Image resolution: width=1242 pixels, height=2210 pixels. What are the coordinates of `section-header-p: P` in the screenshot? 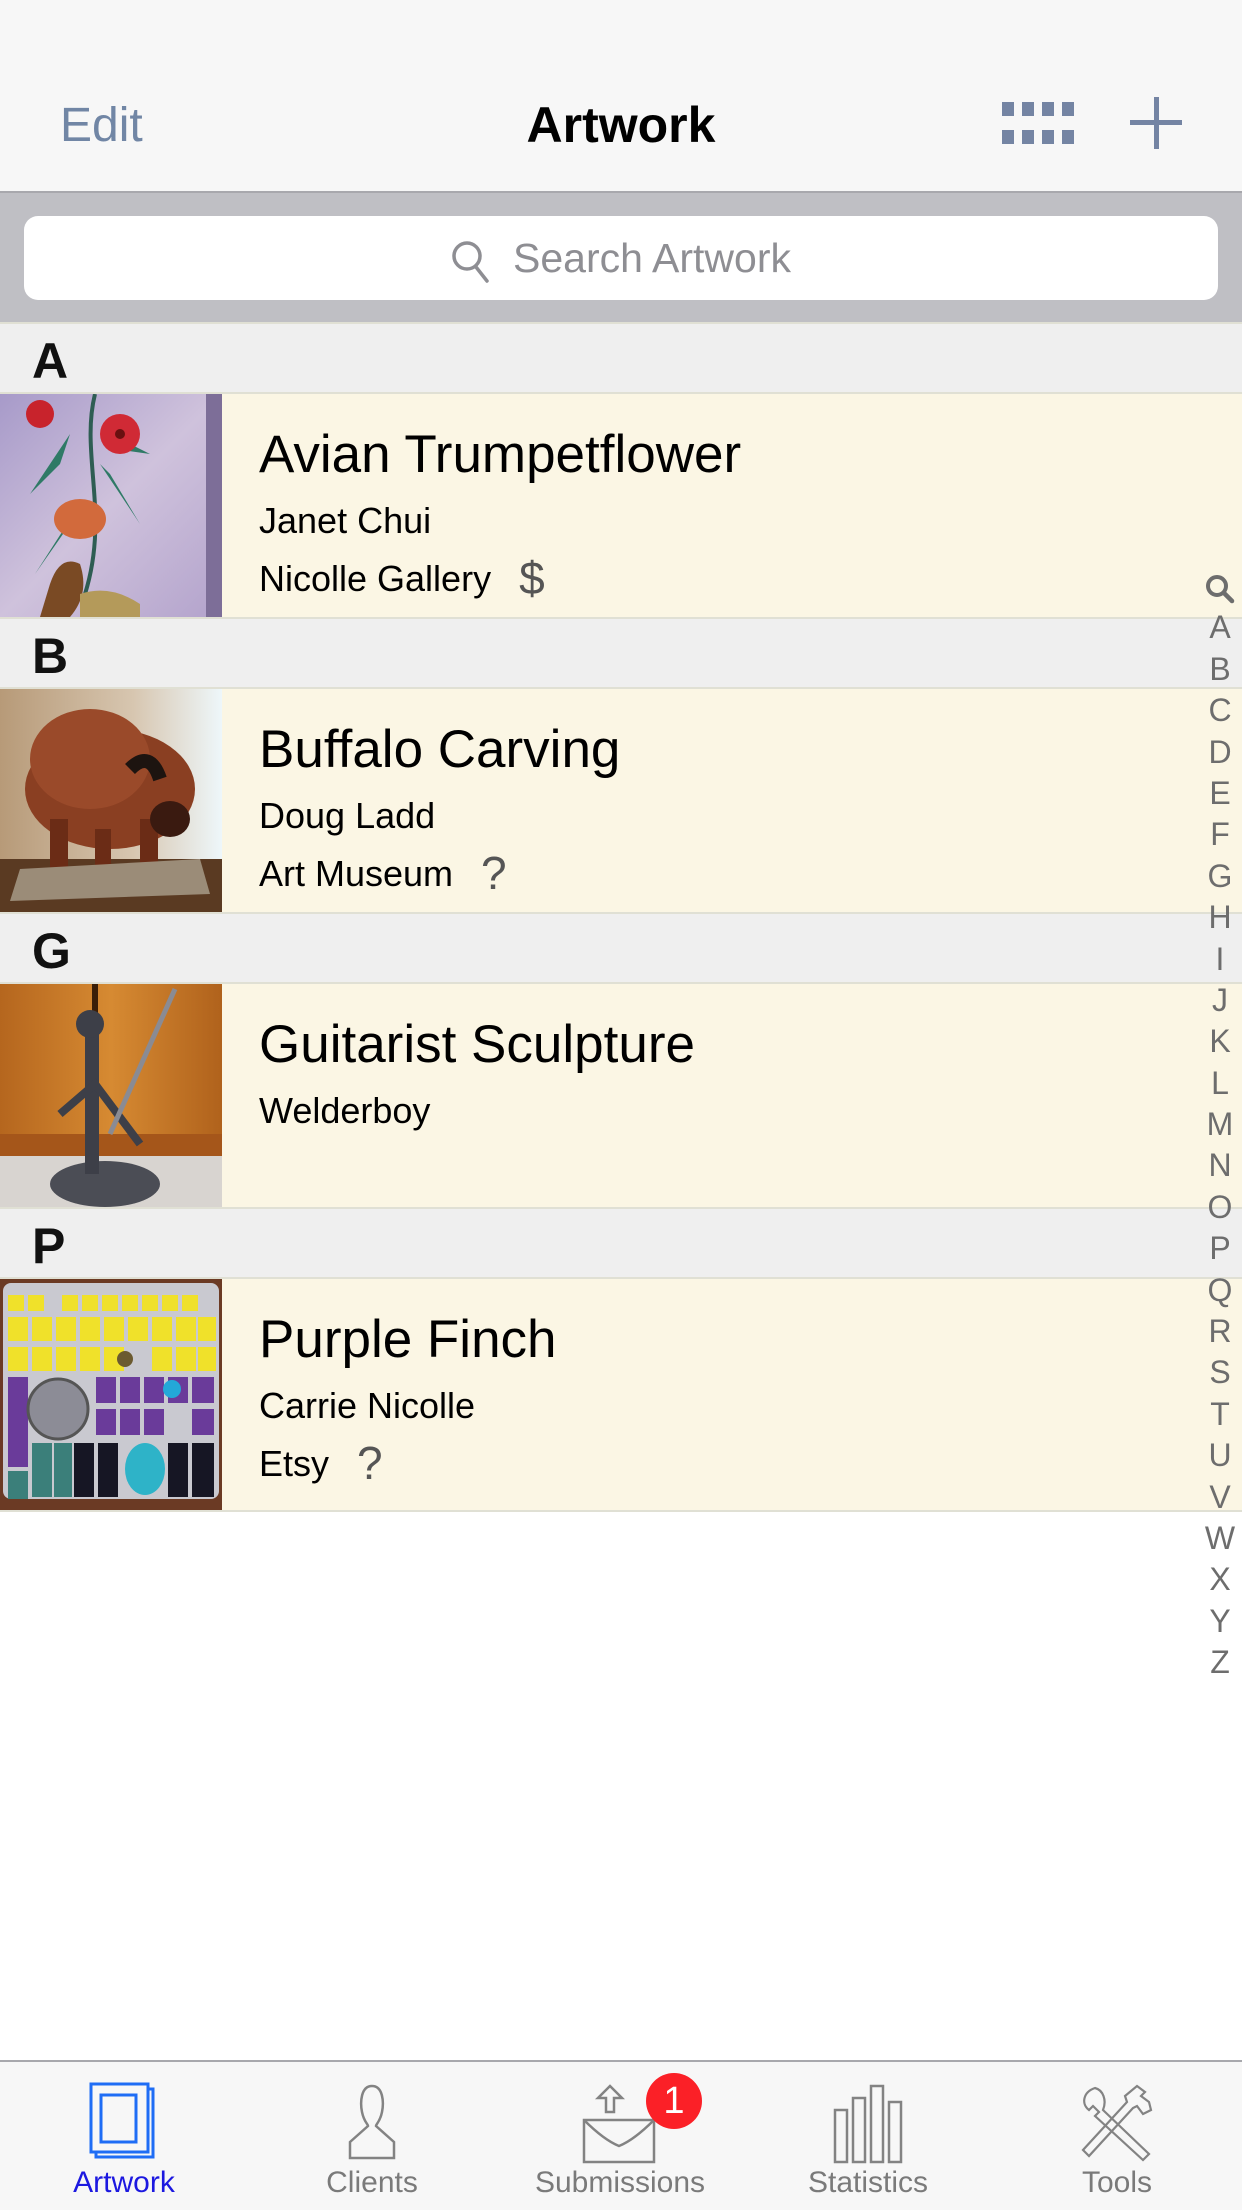 It's located at (621, 1243).